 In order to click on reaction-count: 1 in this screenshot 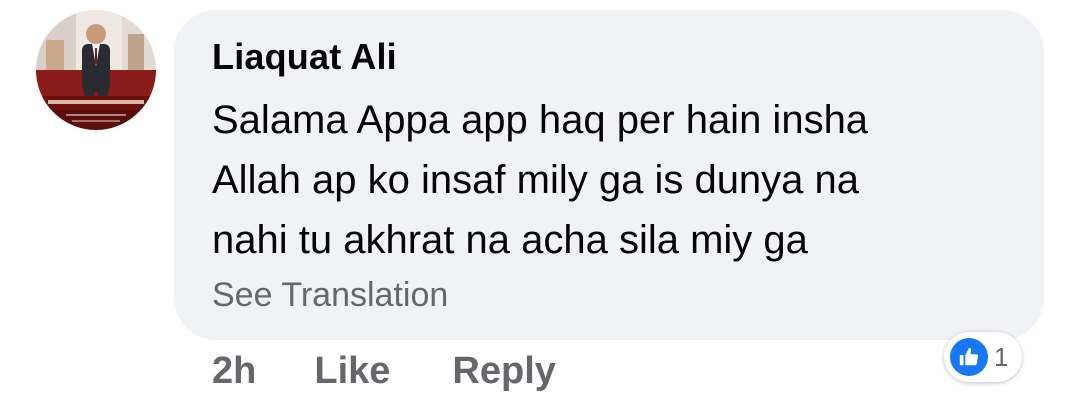, I will do `click(1001, 356)`.